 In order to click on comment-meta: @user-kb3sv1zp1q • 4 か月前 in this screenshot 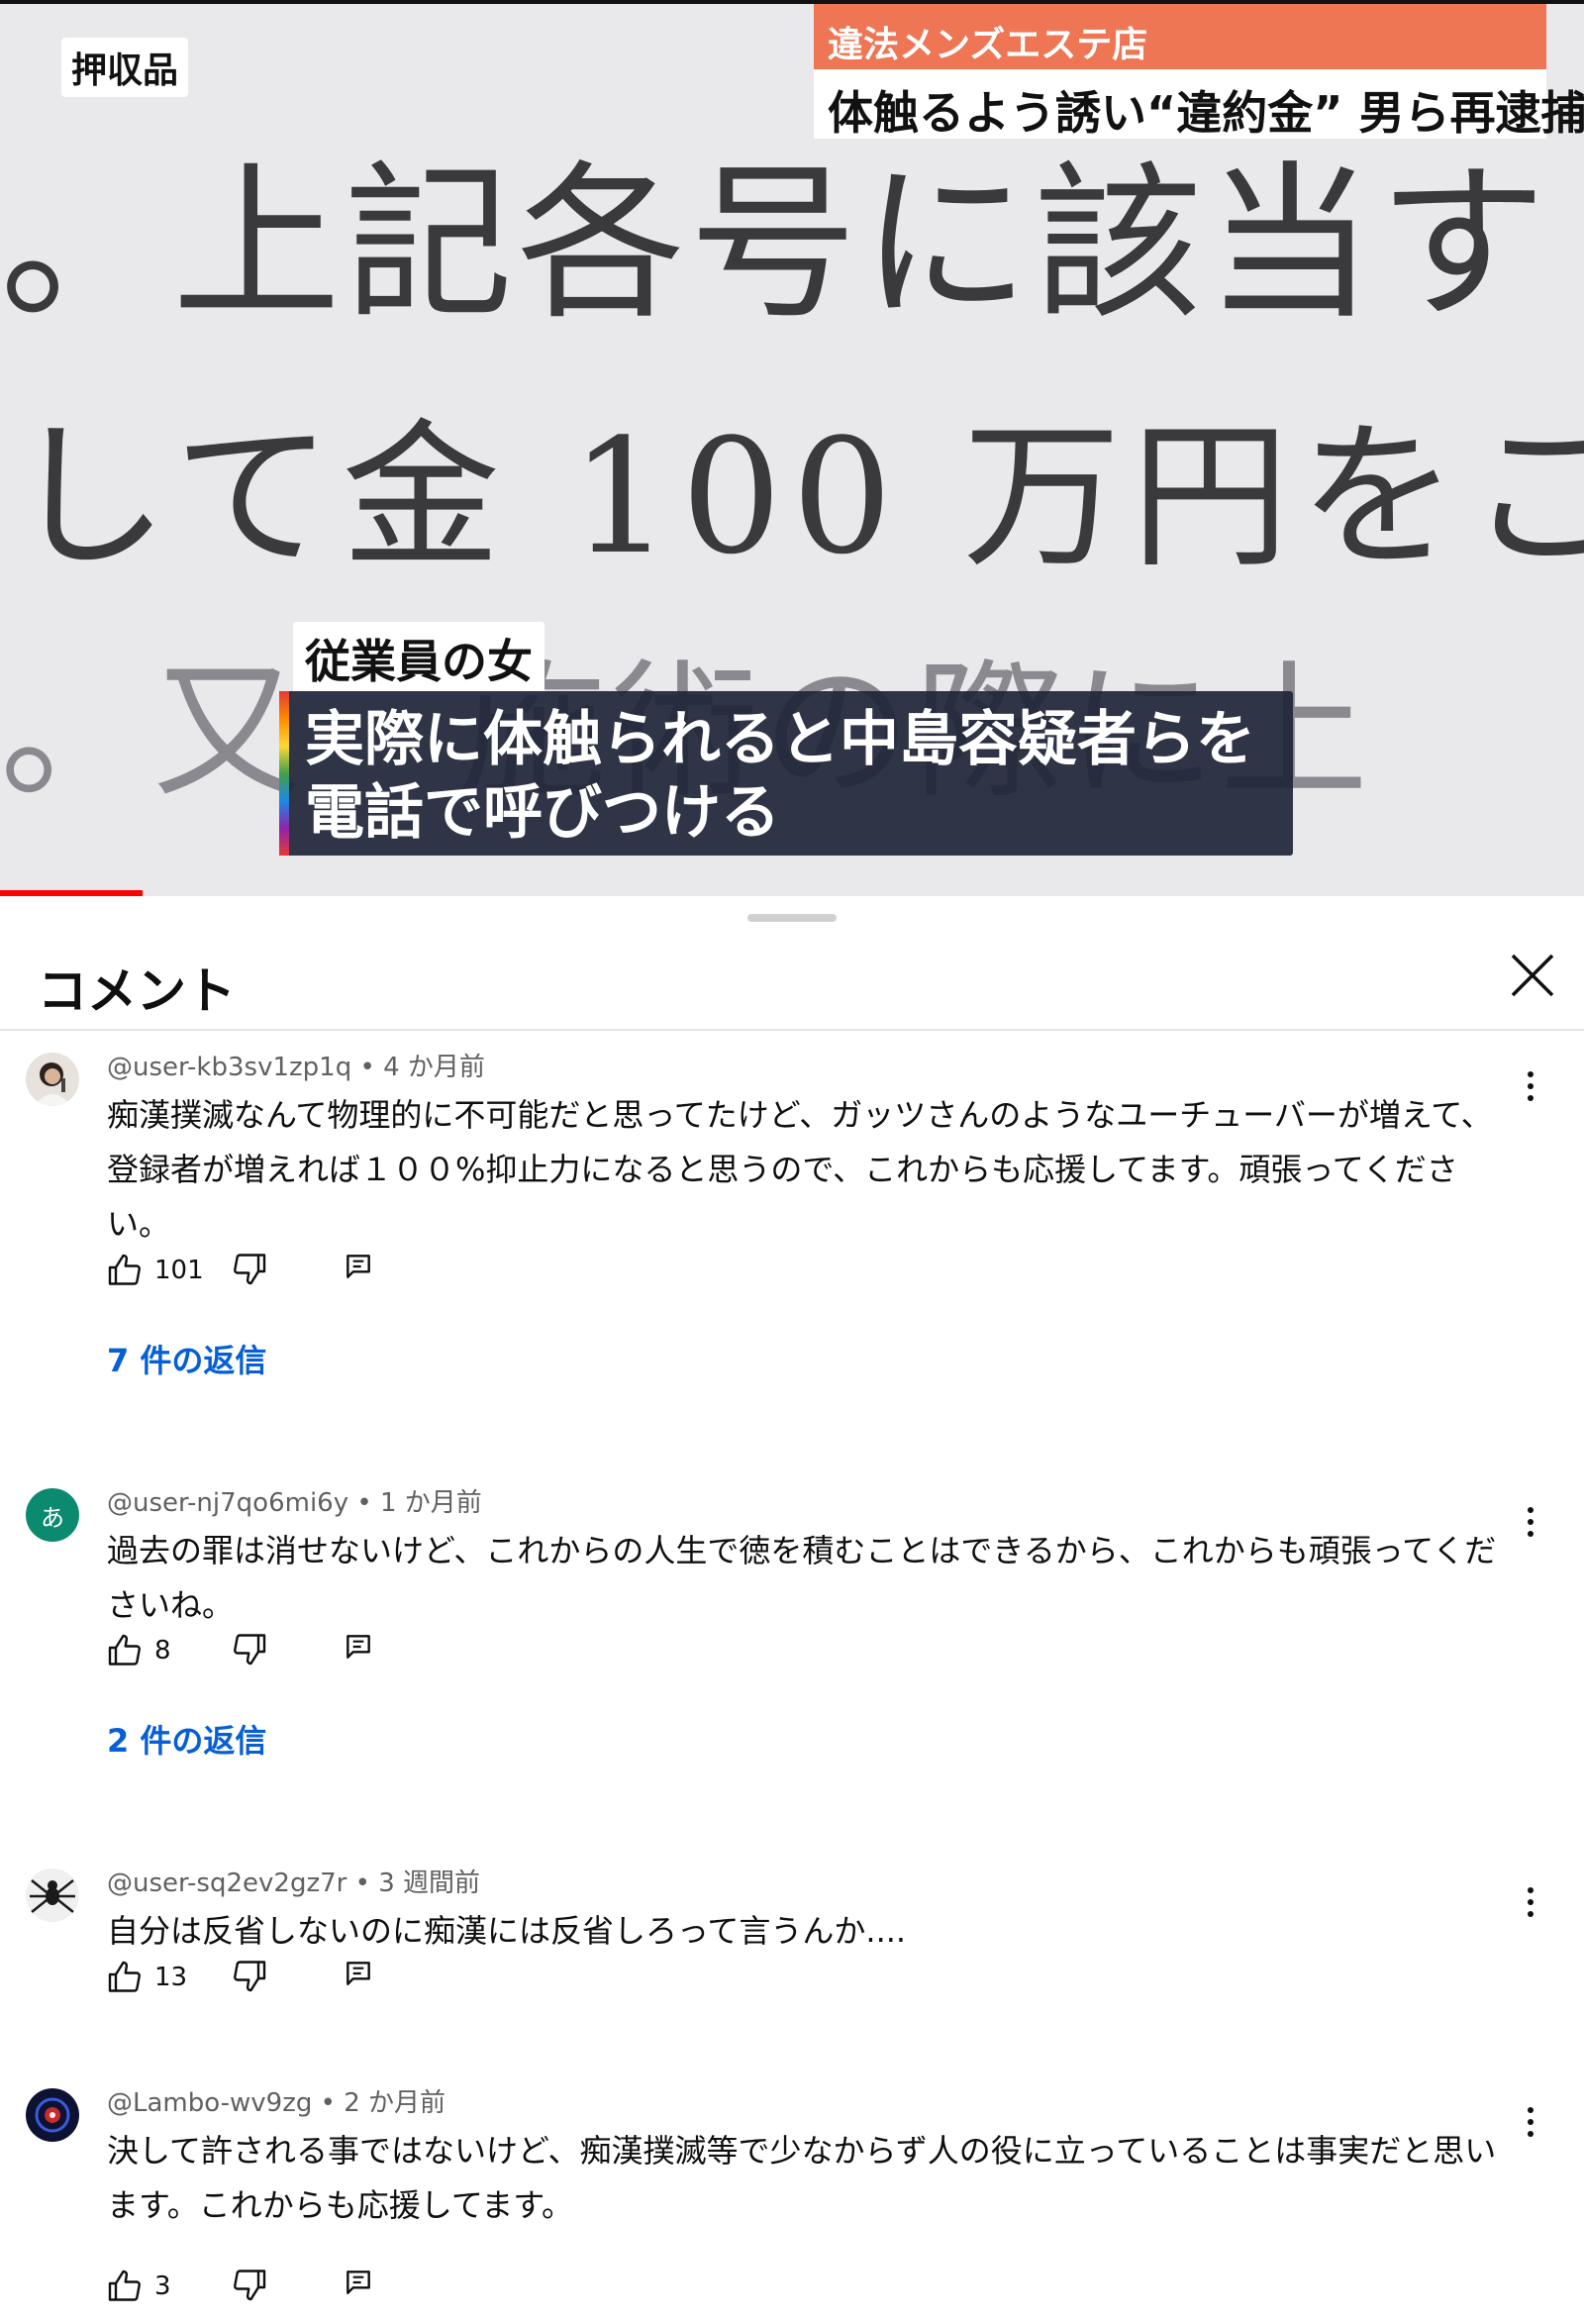, I will do `click(296, 1065)`.